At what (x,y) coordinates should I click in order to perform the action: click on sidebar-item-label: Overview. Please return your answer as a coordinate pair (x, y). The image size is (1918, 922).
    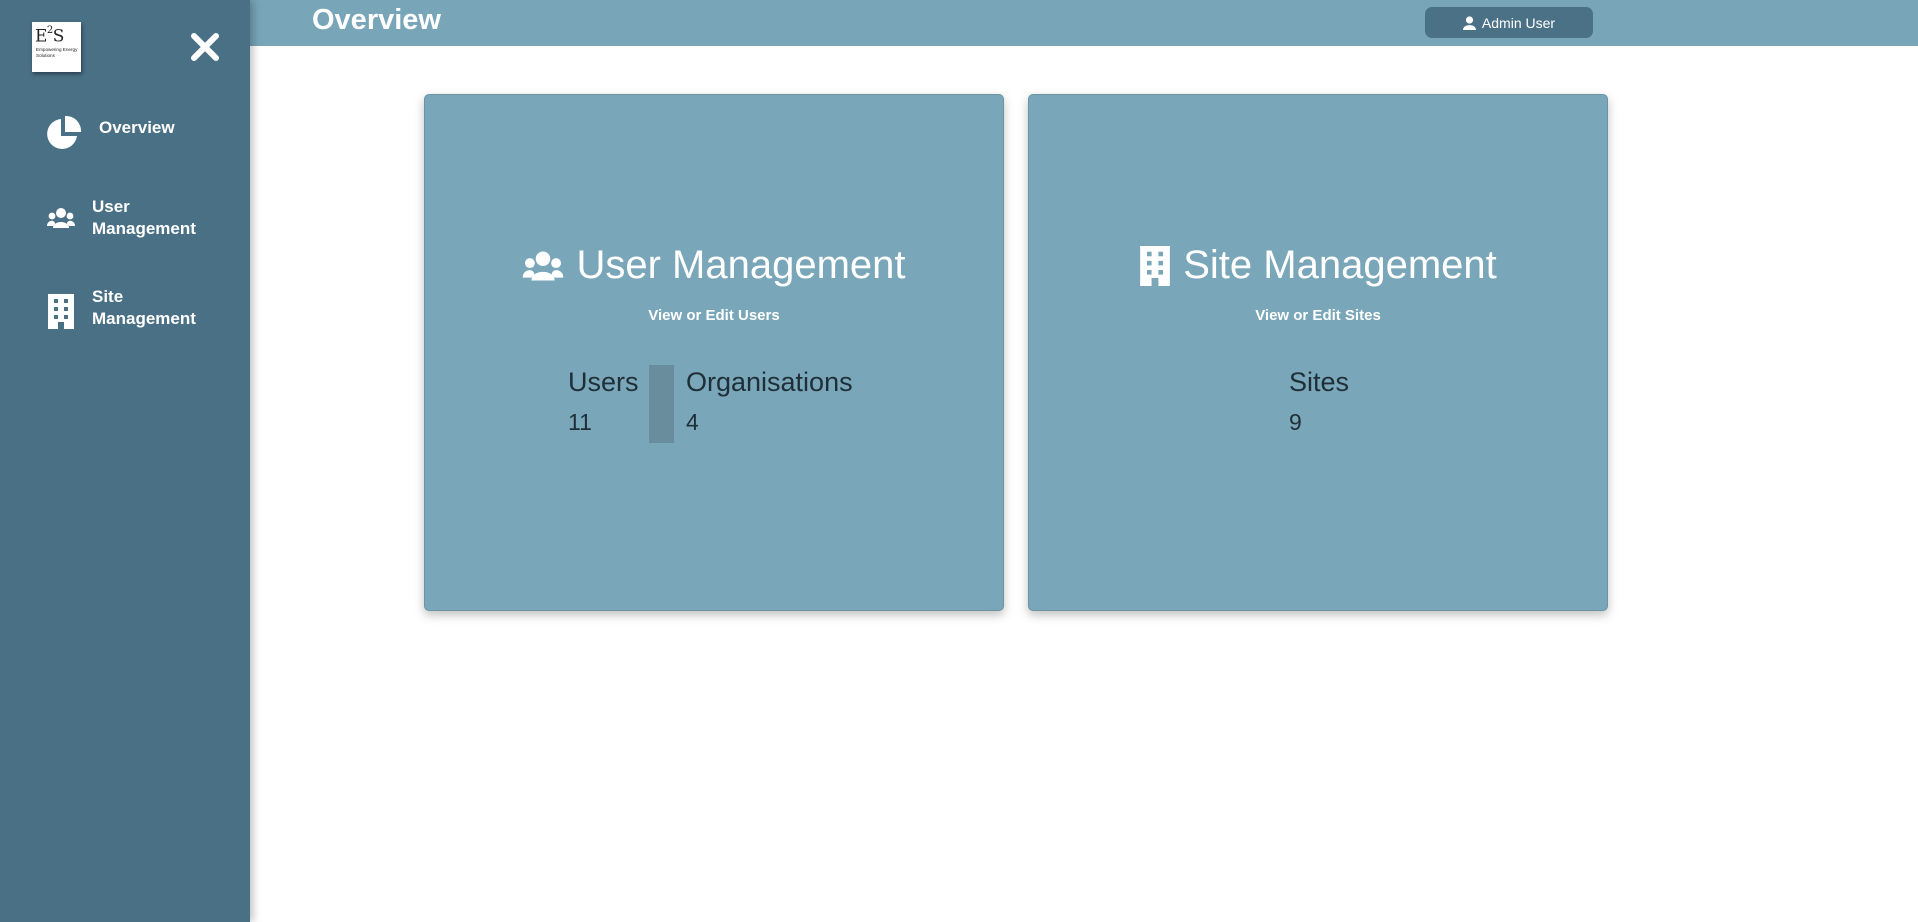
    Looking at the image, I should click on (137, 127).